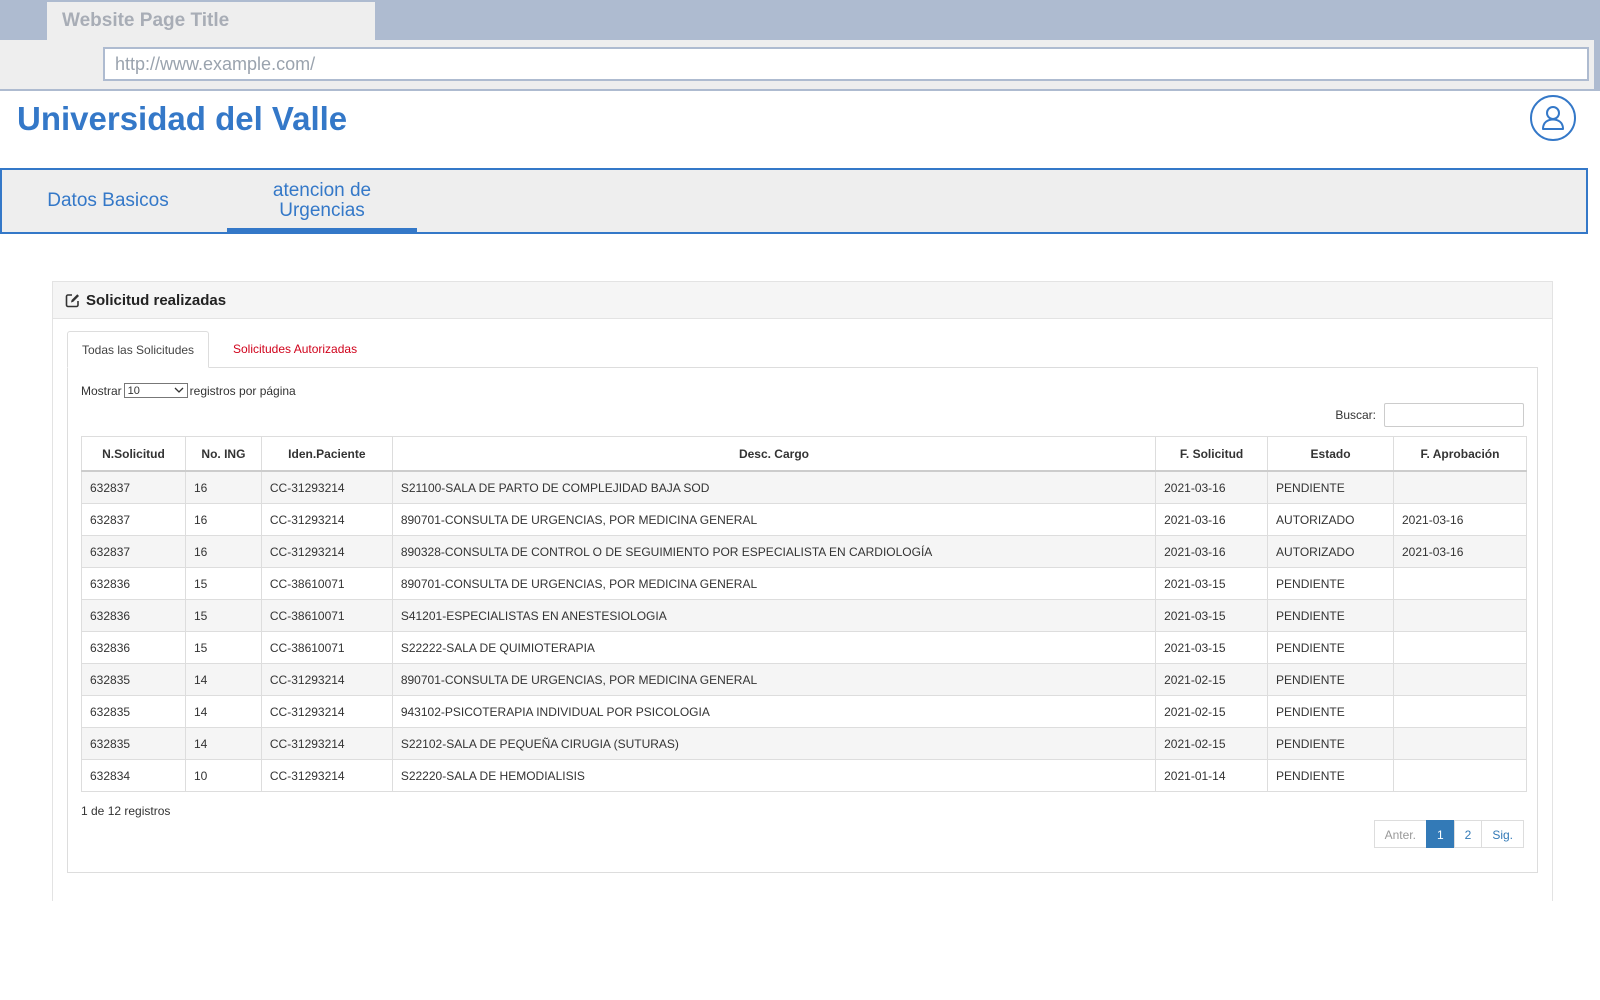 This screenshot has width=1600, height=1000. What do you see at coordinates (133, 390) in the screenshot?
I see `page-length-value: 10` at bounding box center [133, 390].